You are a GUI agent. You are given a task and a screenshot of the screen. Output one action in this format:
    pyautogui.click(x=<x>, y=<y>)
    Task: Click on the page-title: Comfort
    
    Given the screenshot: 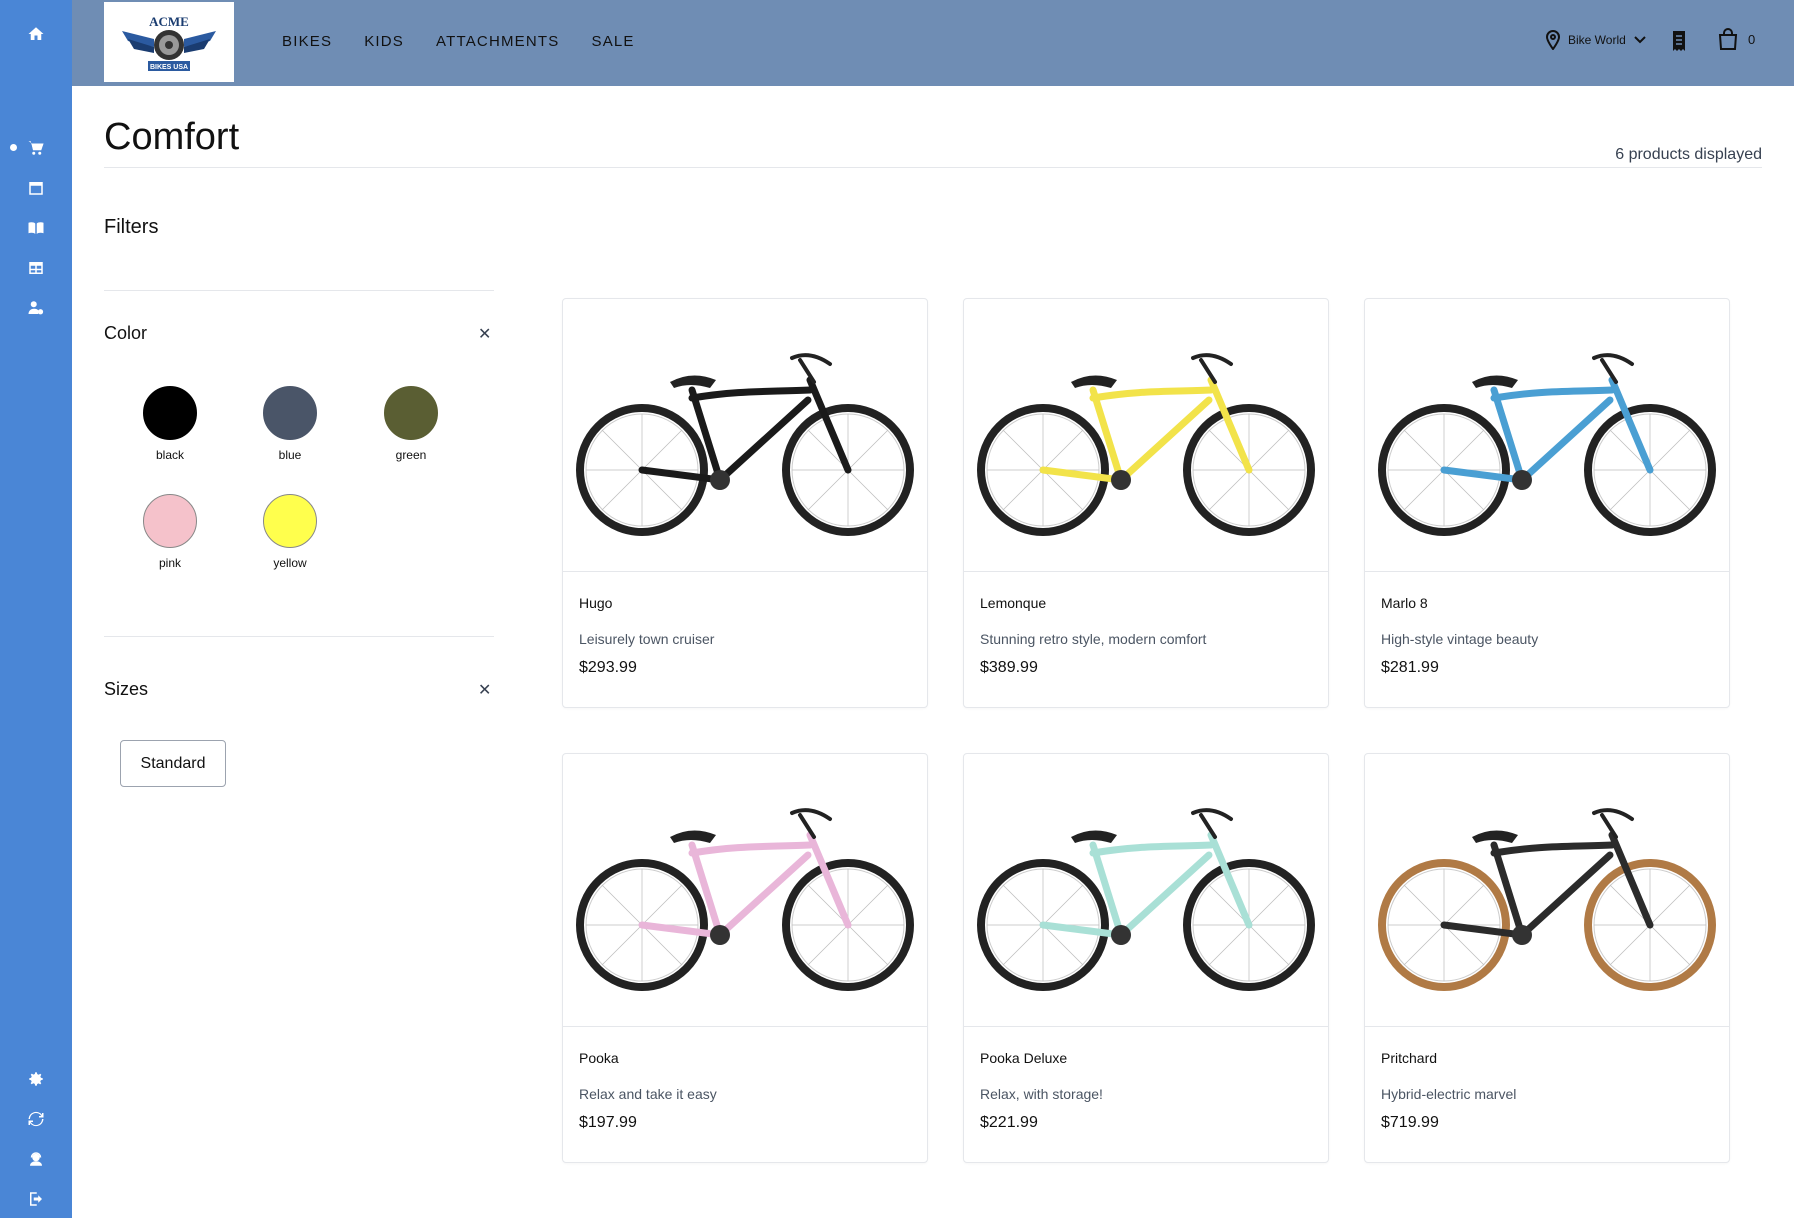 What is the action you would take?
    pyautogui.click(x=172, y=137)
    